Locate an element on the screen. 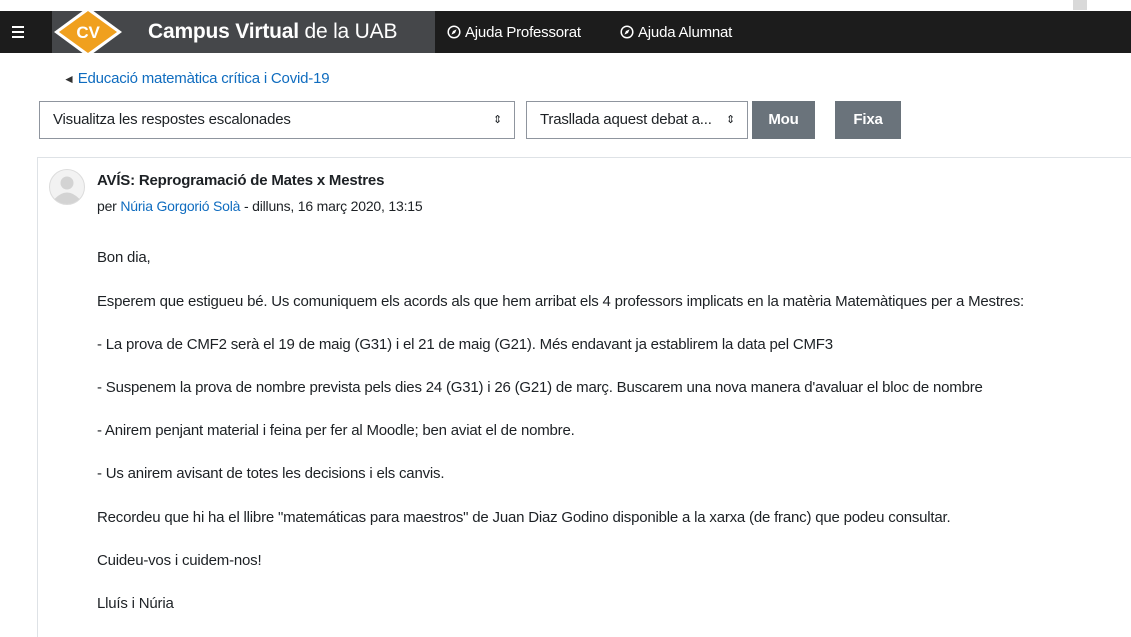 The width and height of the screenshot is (1131, 637). post-paragraph: Lluís i Núria is located at coordinates (135, 603).